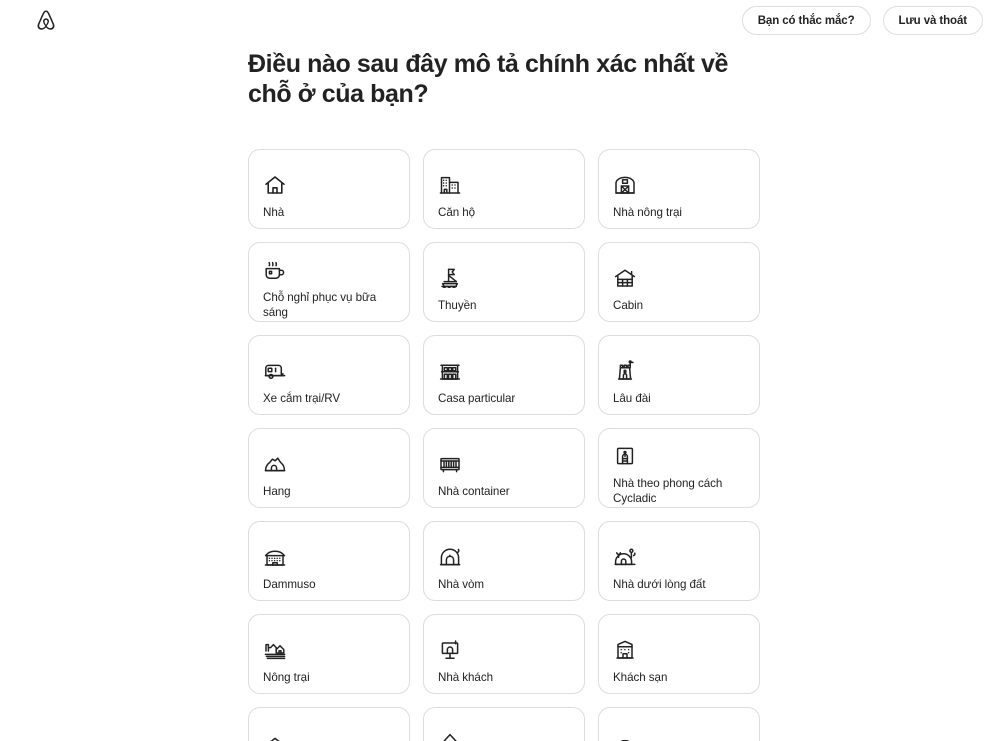 This screenshot has width=1001, height=741. Describe the element at coordinates (450, 736) in the screenshot. I see `hut-icon` at that location.